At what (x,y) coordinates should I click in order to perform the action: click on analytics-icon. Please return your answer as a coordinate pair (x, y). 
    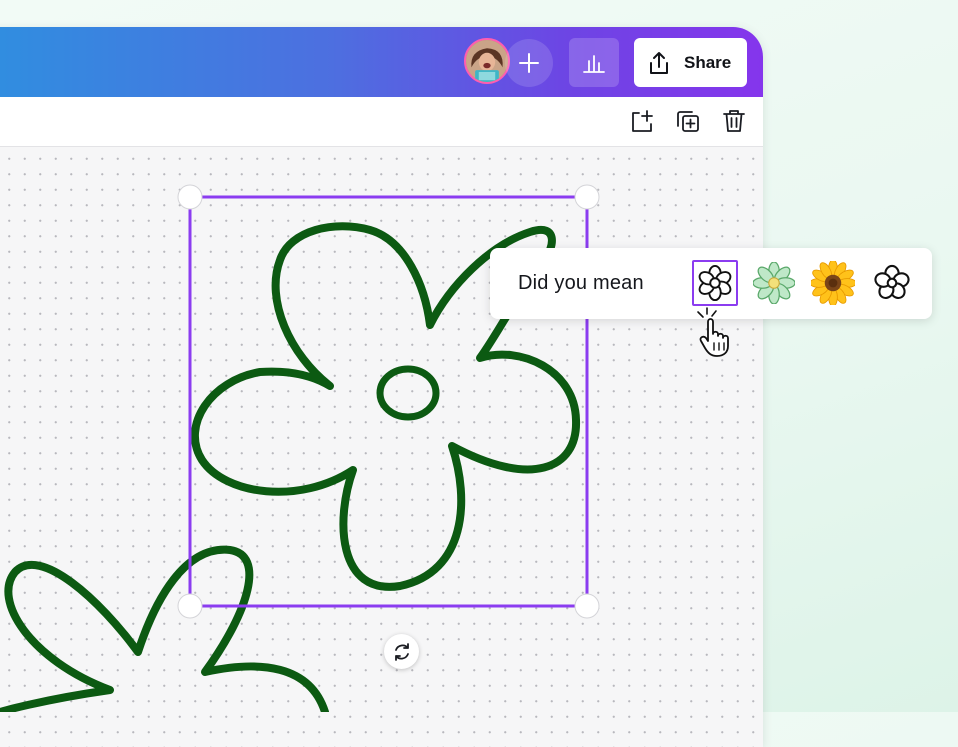
    Looking at the image, I should click on (594, 63).